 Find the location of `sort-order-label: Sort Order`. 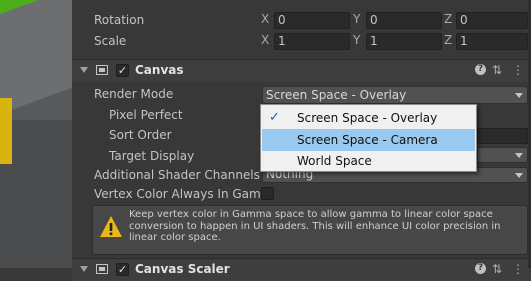

sort-order-label: Sort Order is located at coordinates (140, 135).